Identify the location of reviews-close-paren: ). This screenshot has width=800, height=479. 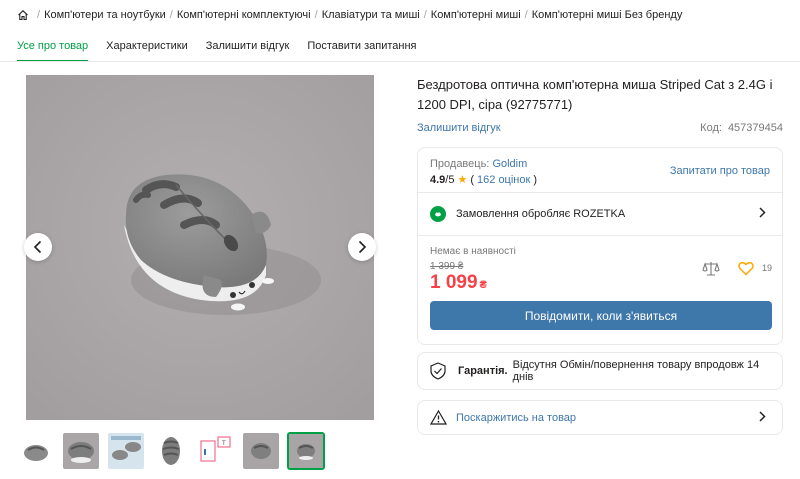
(535, 179).